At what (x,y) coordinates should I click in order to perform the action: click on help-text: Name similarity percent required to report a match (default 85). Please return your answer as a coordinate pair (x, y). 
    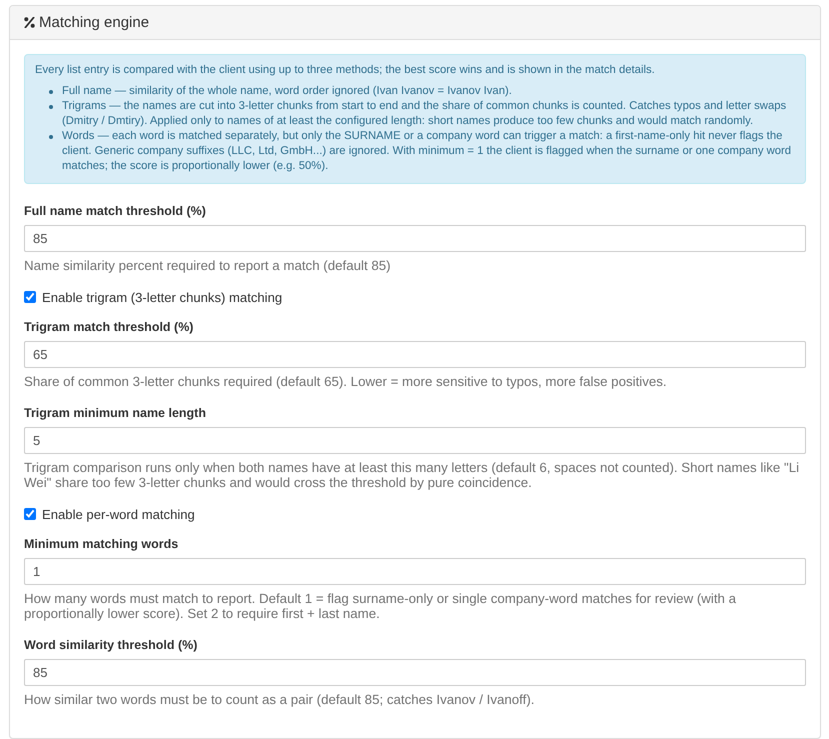
    Looking at the image, I should click on (208, 265).